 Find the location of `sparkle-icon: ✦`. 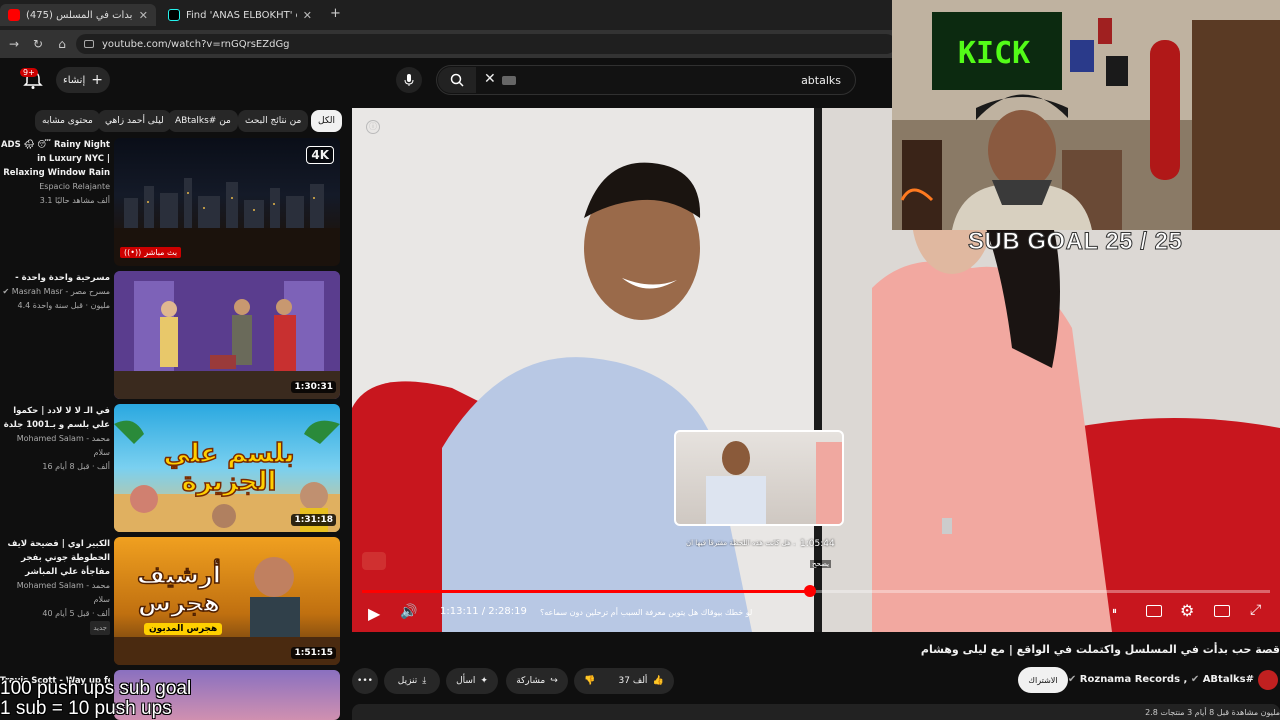

sparkle-icon: ✦ is located at coordinates (484, 681).